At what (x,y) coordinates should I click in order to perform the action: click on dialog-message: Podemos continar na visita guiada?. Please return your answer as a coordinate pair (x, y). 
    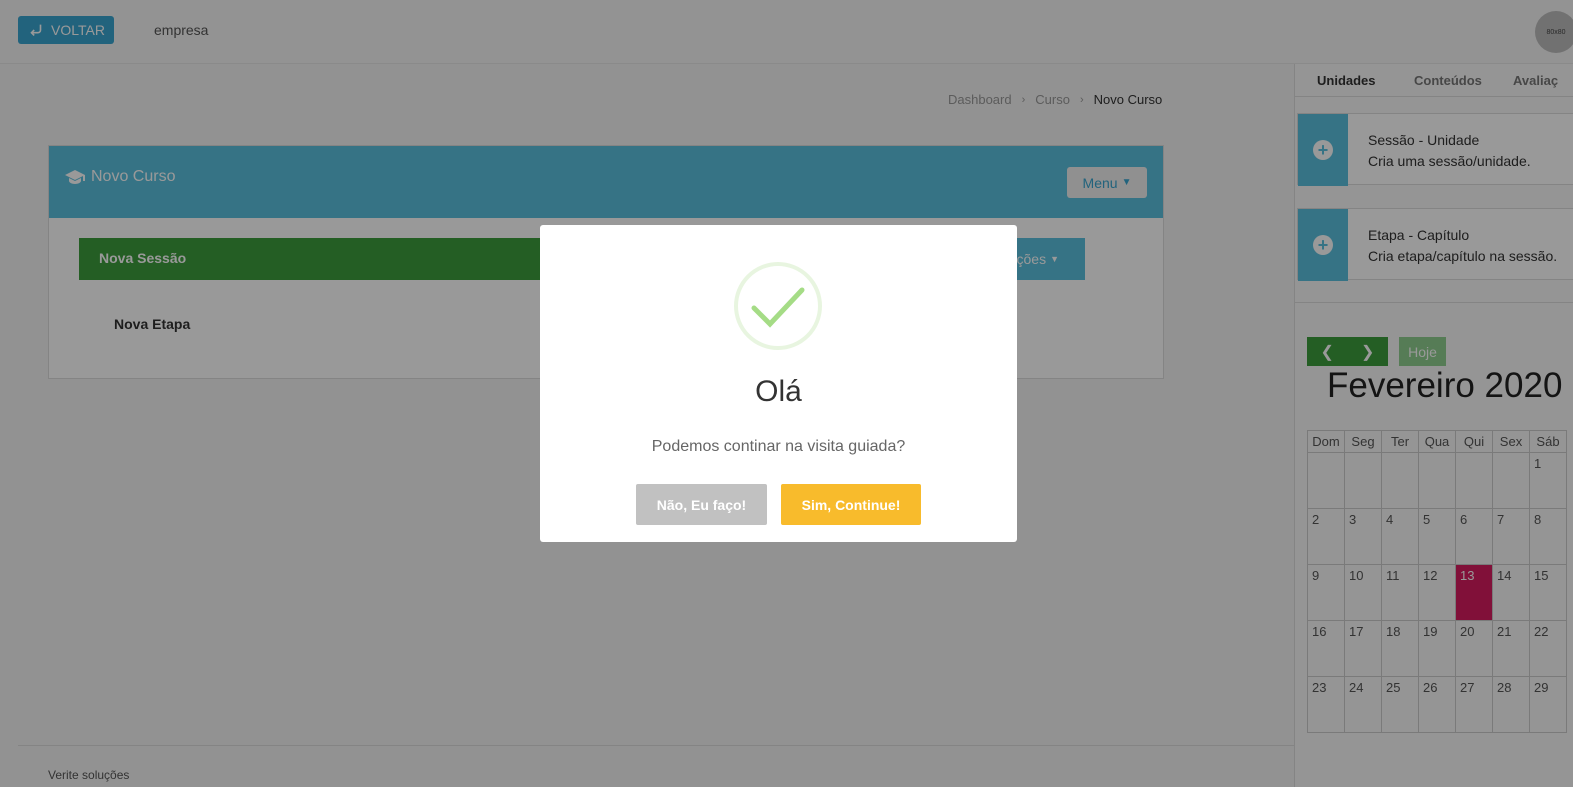
    Looking at the image, I should click on (778, 446).